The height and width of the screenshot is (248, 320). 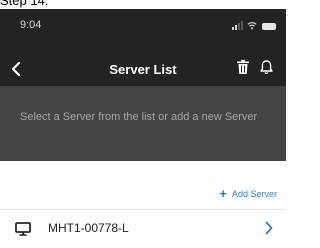 I want to click on server-list-item: MHT1-00778-L, so click(x=143, y=229).